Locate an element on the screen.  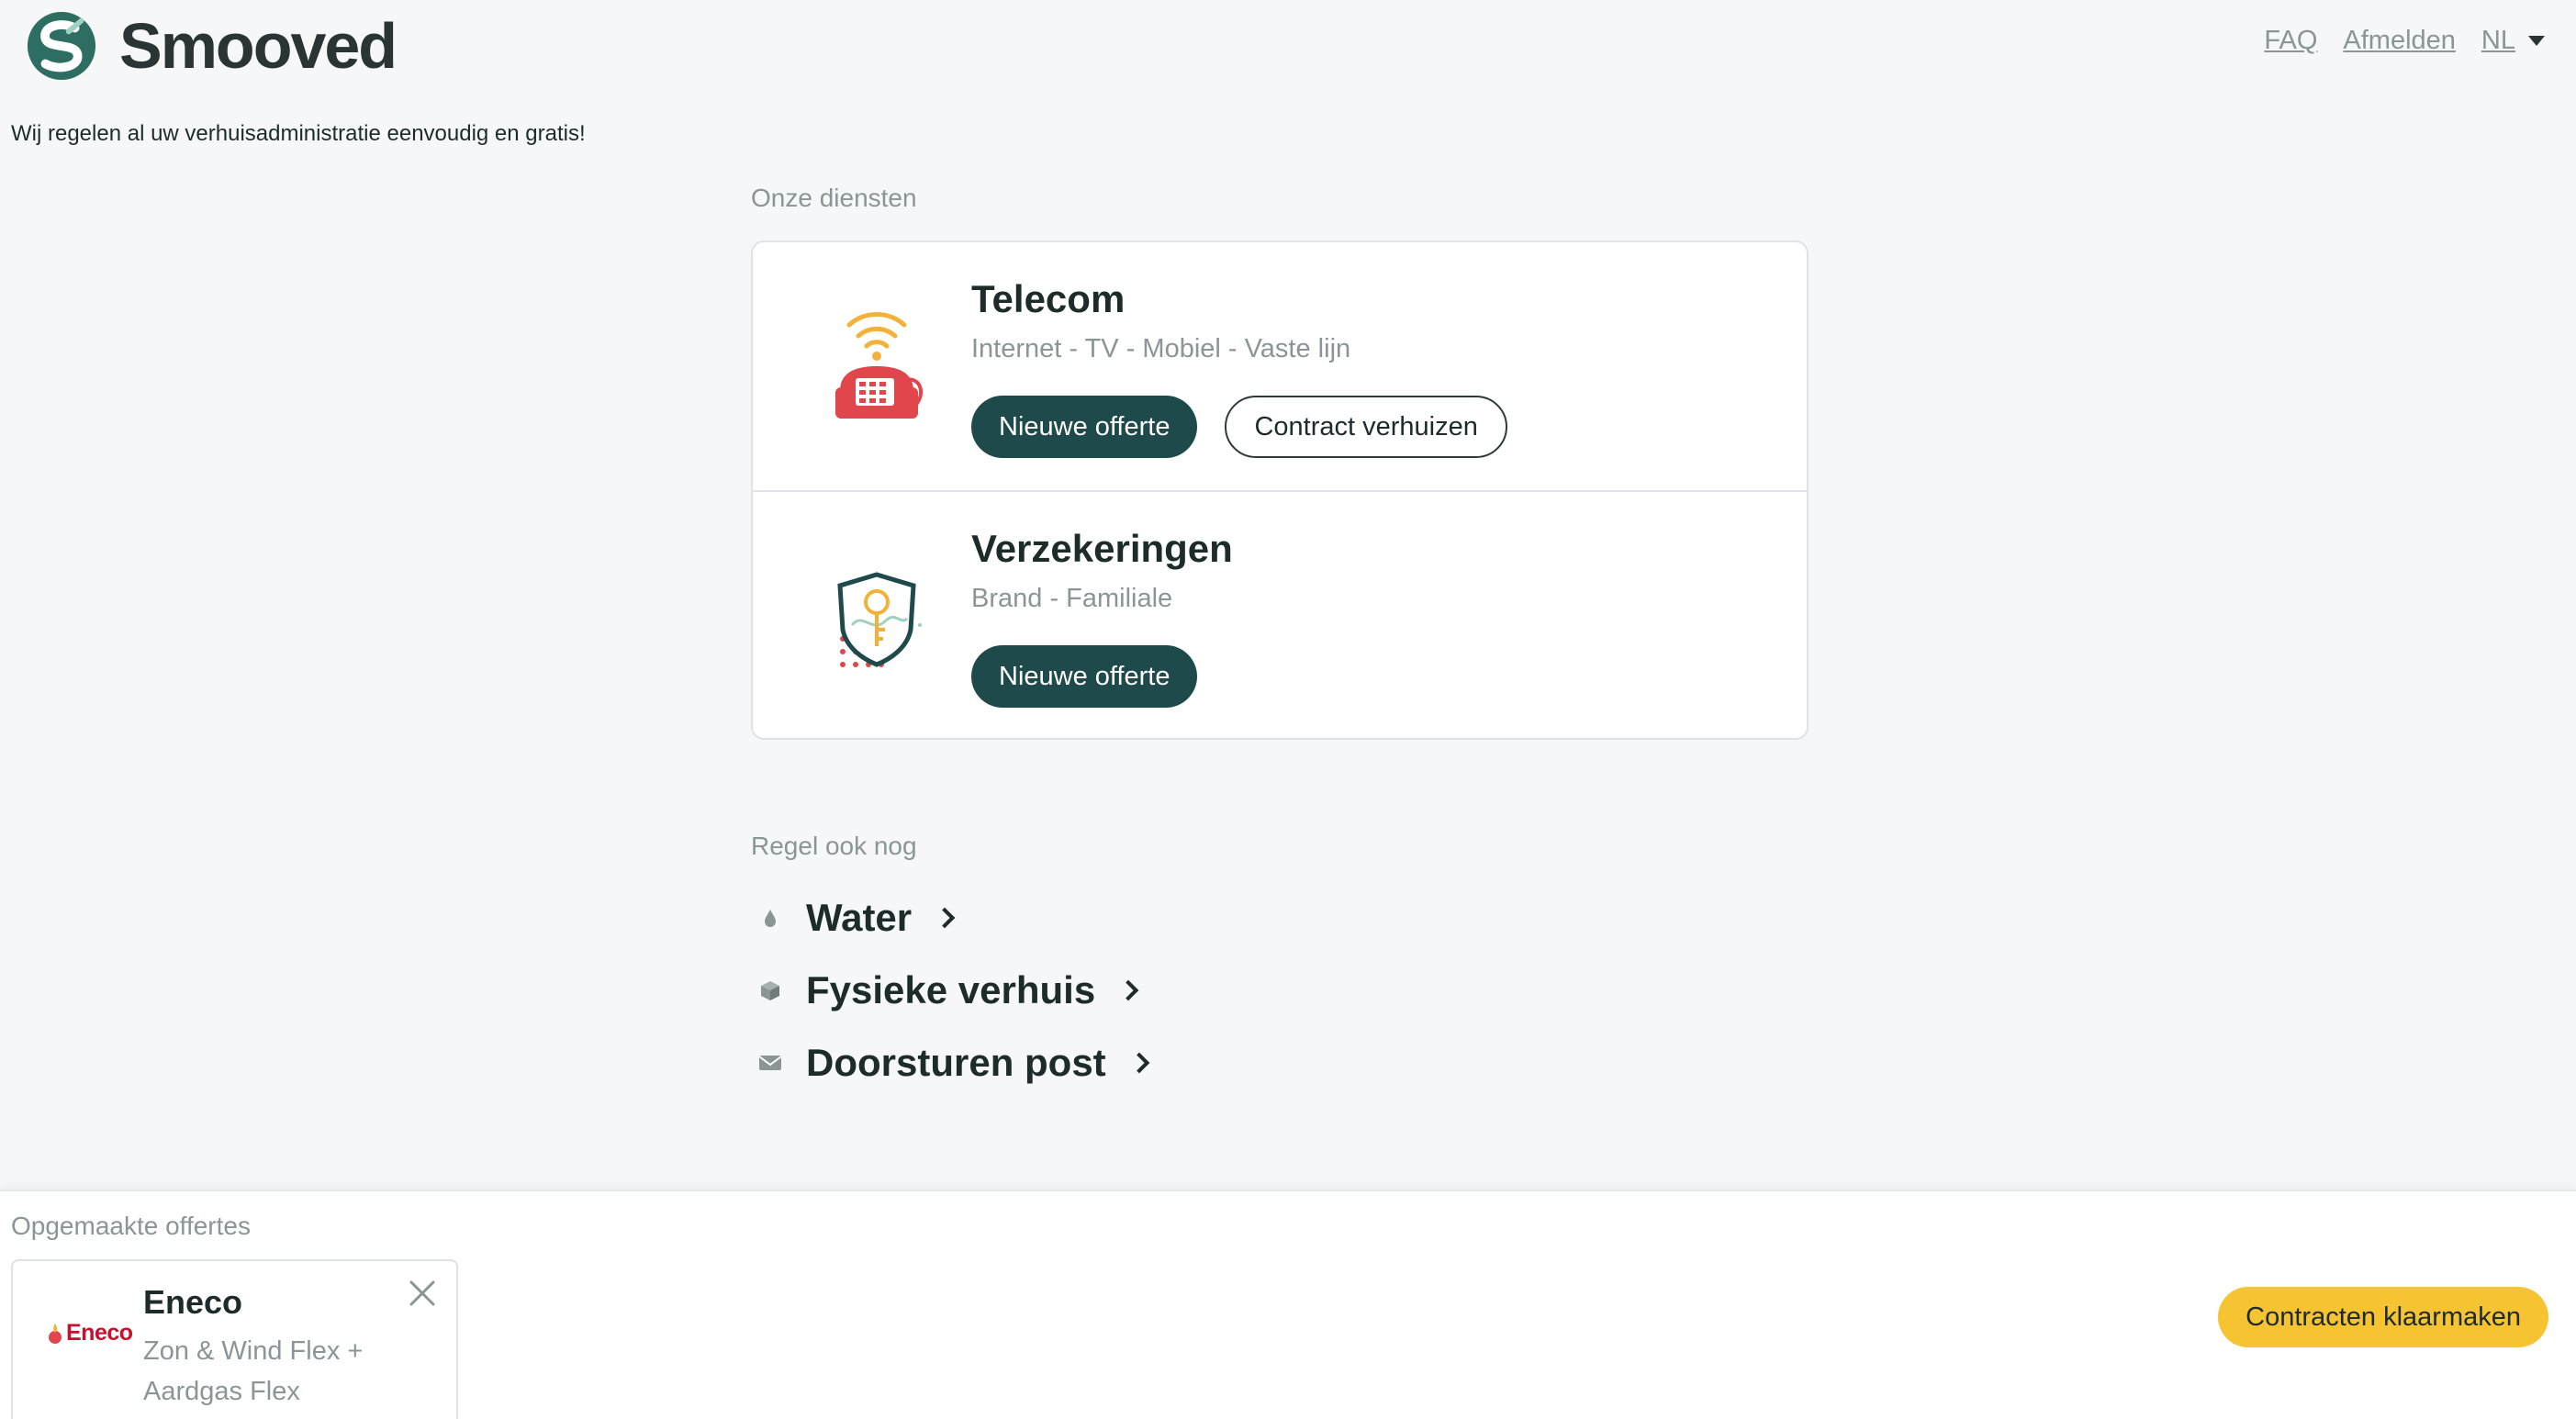
eneco-logo: Eneco is located at coordinates (89, 1333).